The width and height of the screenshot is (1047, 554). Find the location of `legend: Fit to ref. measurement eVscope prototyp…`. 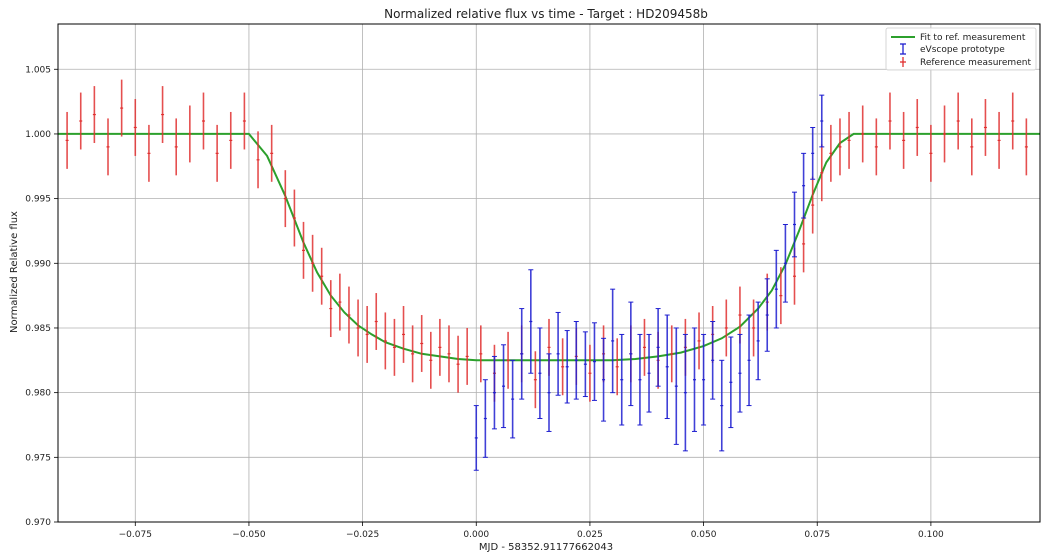

legend: Fit to ref. measurement eVscope prototyp… is located at coordinates (961, 49).